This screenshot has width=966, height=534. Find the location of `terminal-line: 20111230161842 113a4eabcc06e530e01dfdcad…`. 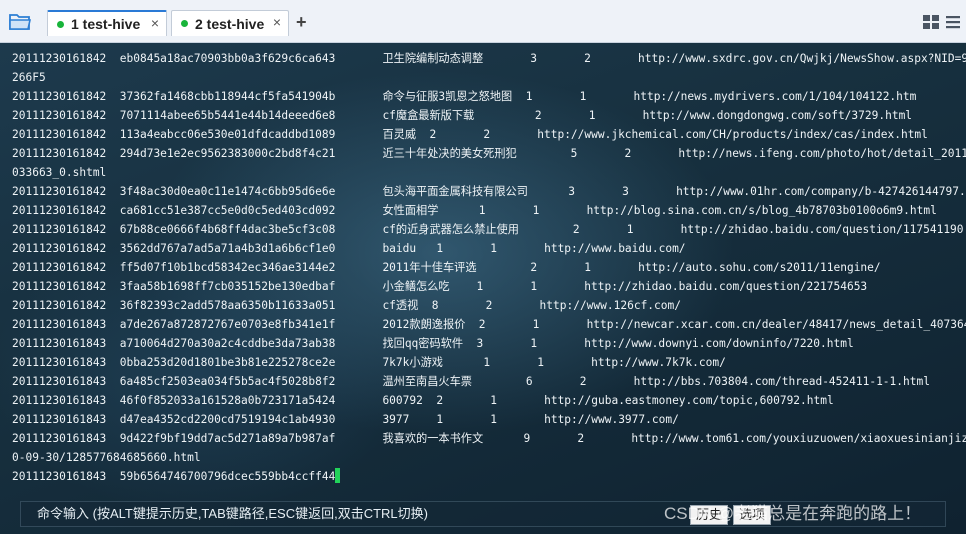

terminal-line: 20111230161842 113a4eabcc06e530e01dfdcad… is located at coordinates (470, 134).